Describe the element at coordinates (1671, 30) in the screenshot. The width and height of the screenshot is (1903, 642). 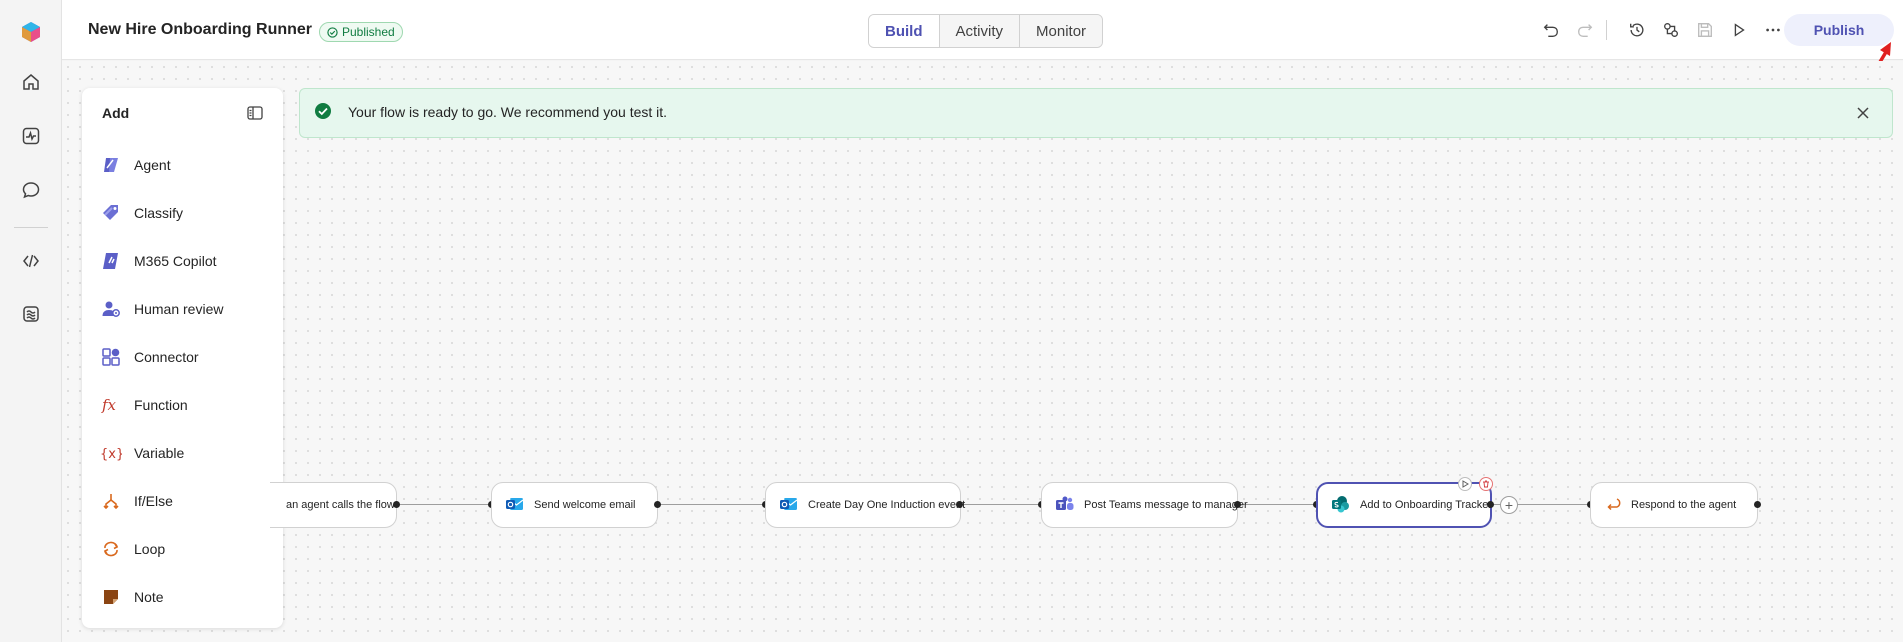
I see `flow-checker-icon` at that location.